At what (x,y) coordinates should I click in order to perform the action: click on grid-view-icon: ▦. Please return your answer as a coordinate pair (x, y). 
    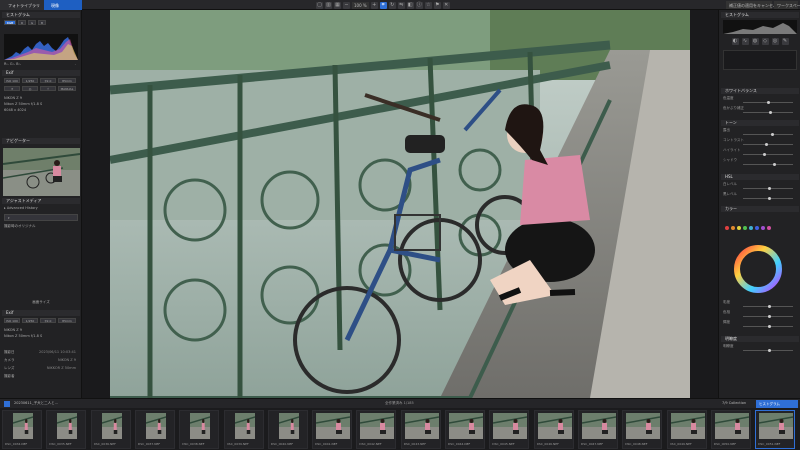
    Looking at the image, I should click on (337, 5).